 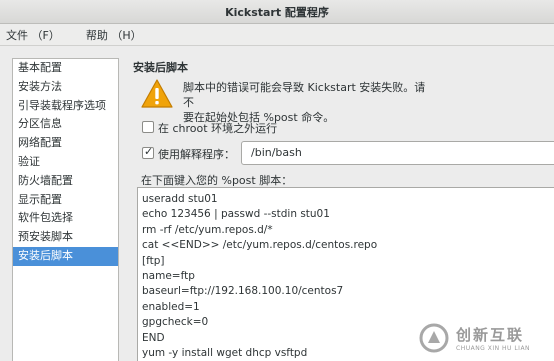 What do you see at coordinates (493, 348) in the screenshot?
I see `watermark-sub: CHUANG XIN HU LIAN` at bounding box center [493, 348].